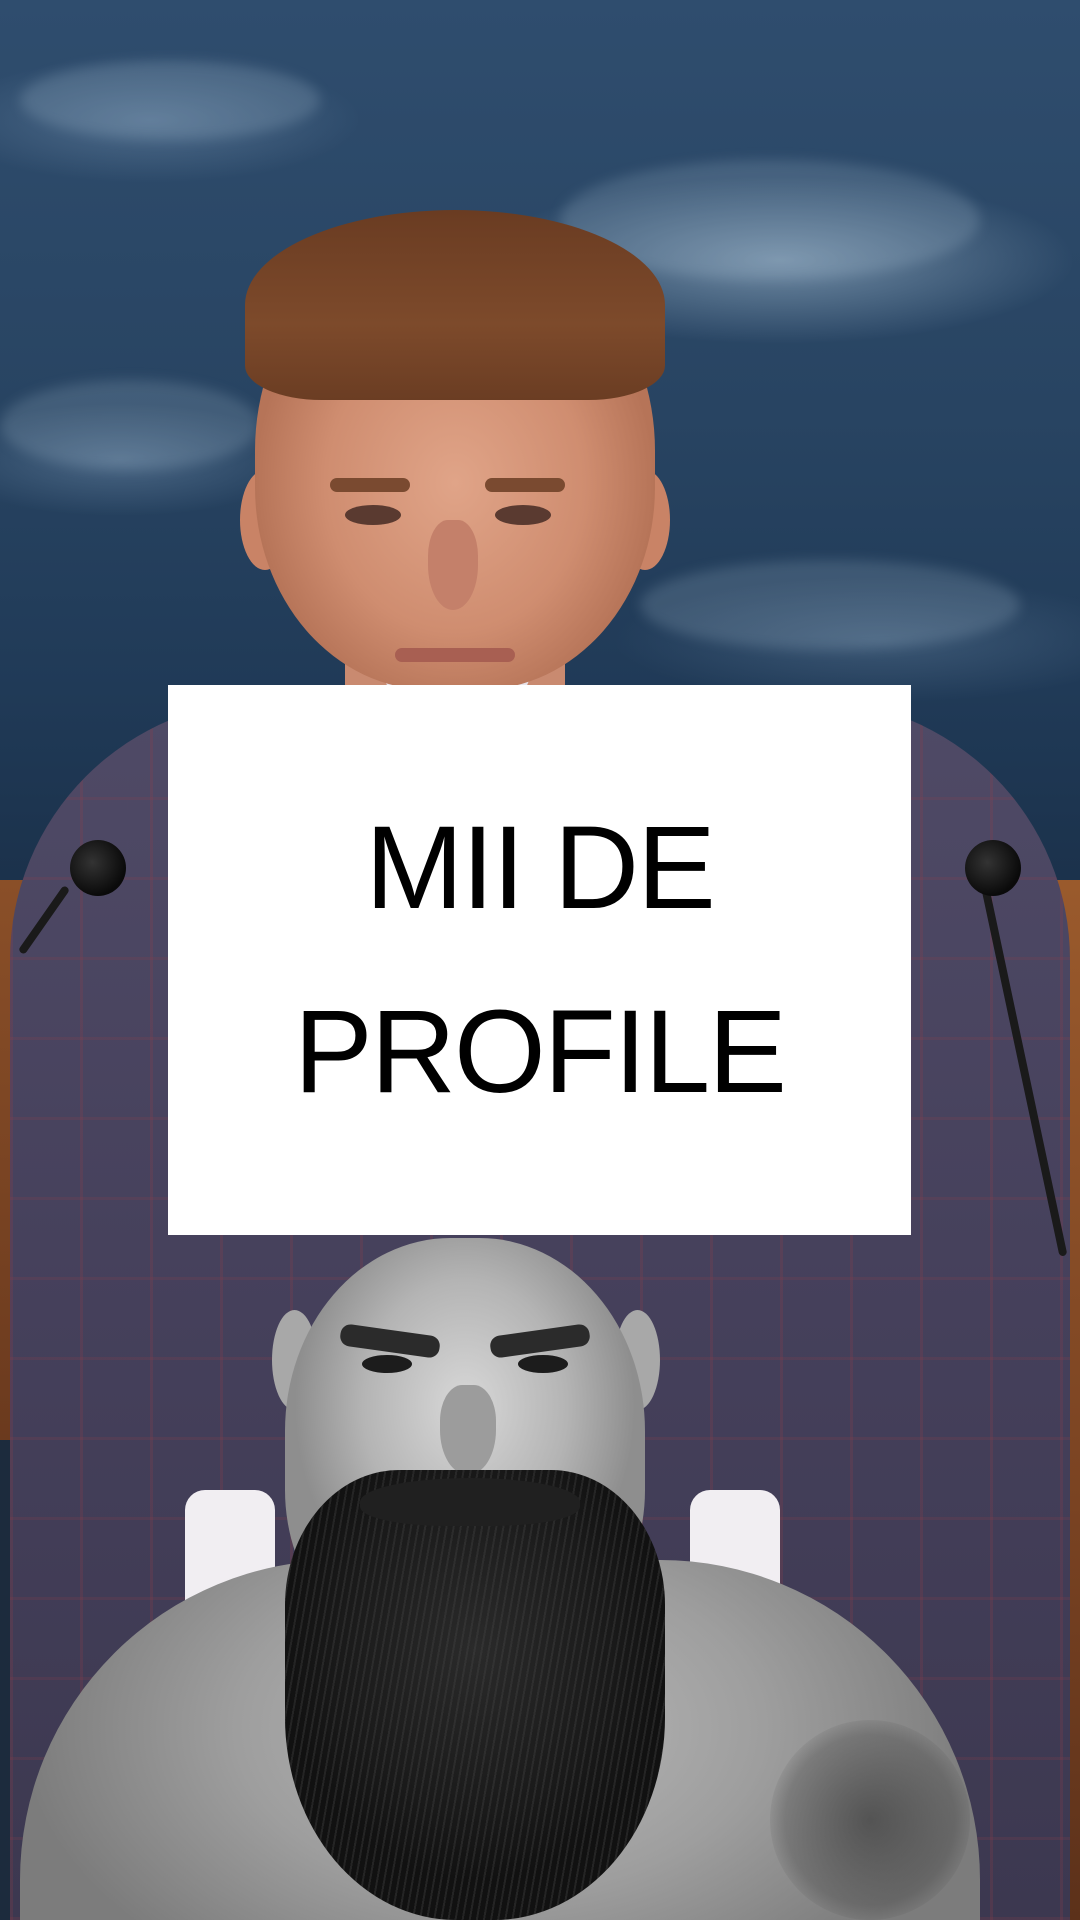 This screenshot has width=1080, height=1920. I want to click on speaker-eyebrow-right, so click(525, 485).